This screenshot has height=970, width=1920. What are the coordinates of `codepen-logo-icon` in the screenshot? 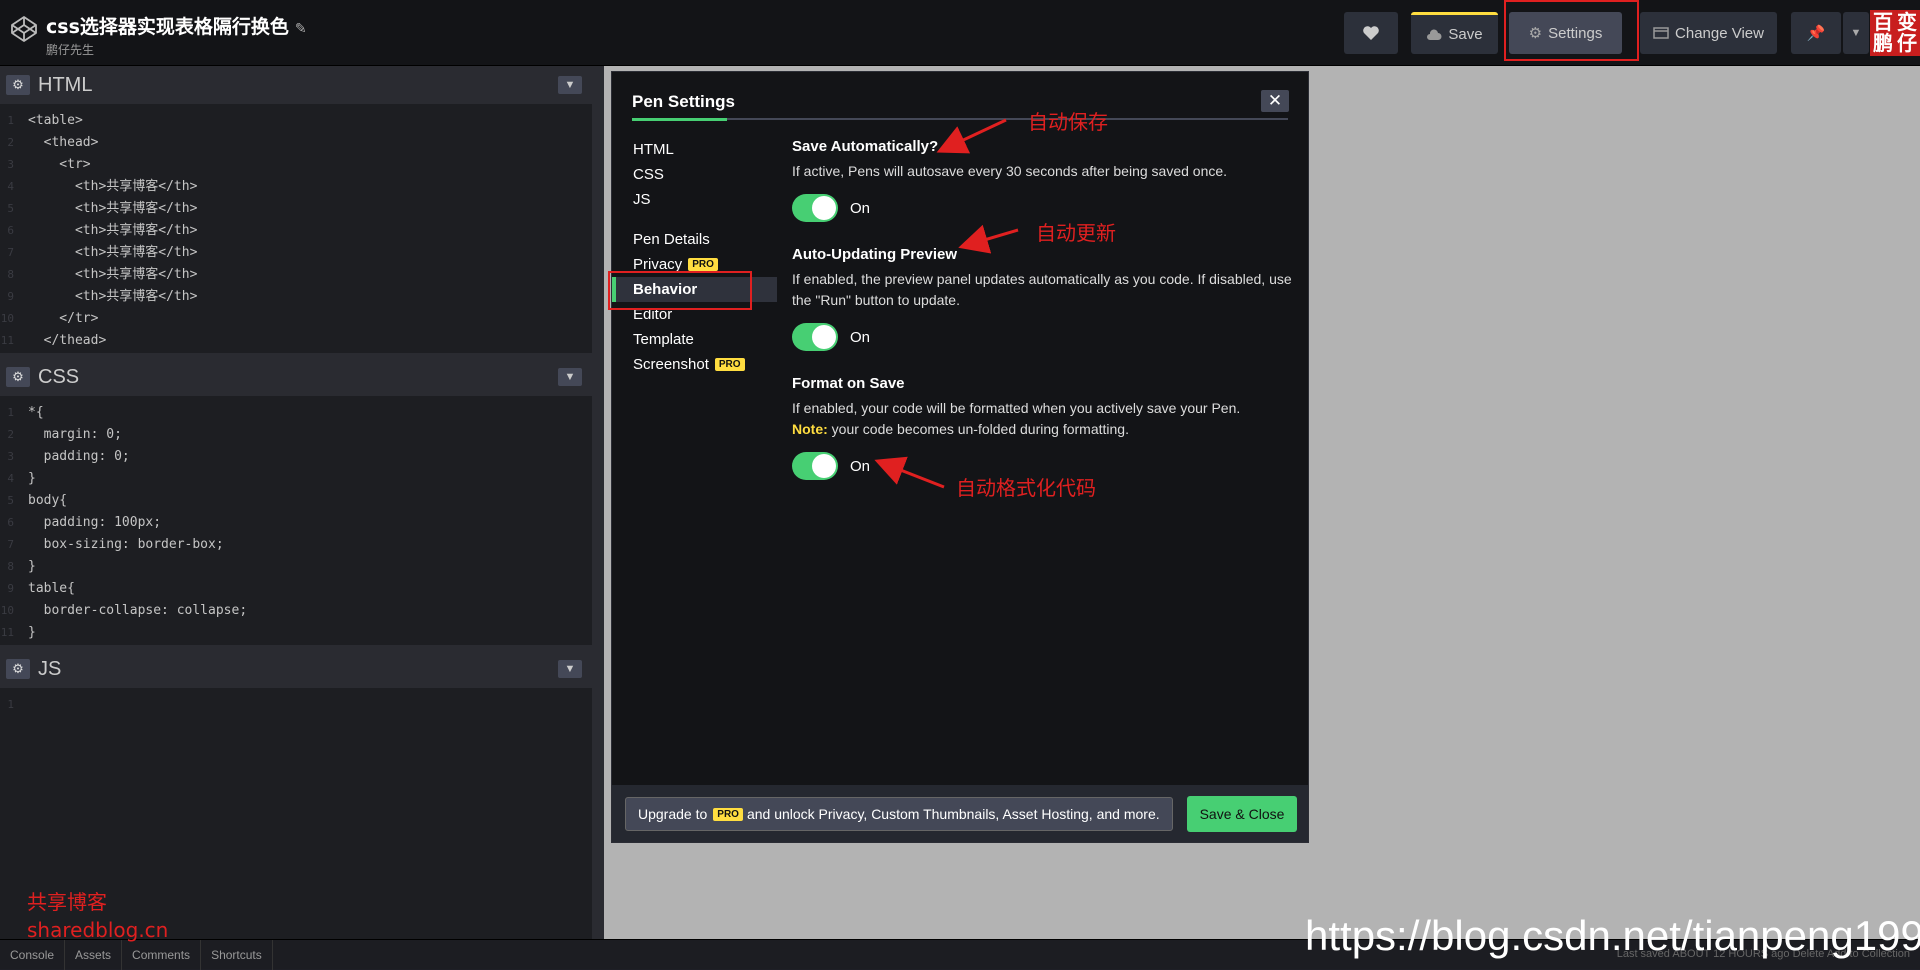 It's located at (24, 29).